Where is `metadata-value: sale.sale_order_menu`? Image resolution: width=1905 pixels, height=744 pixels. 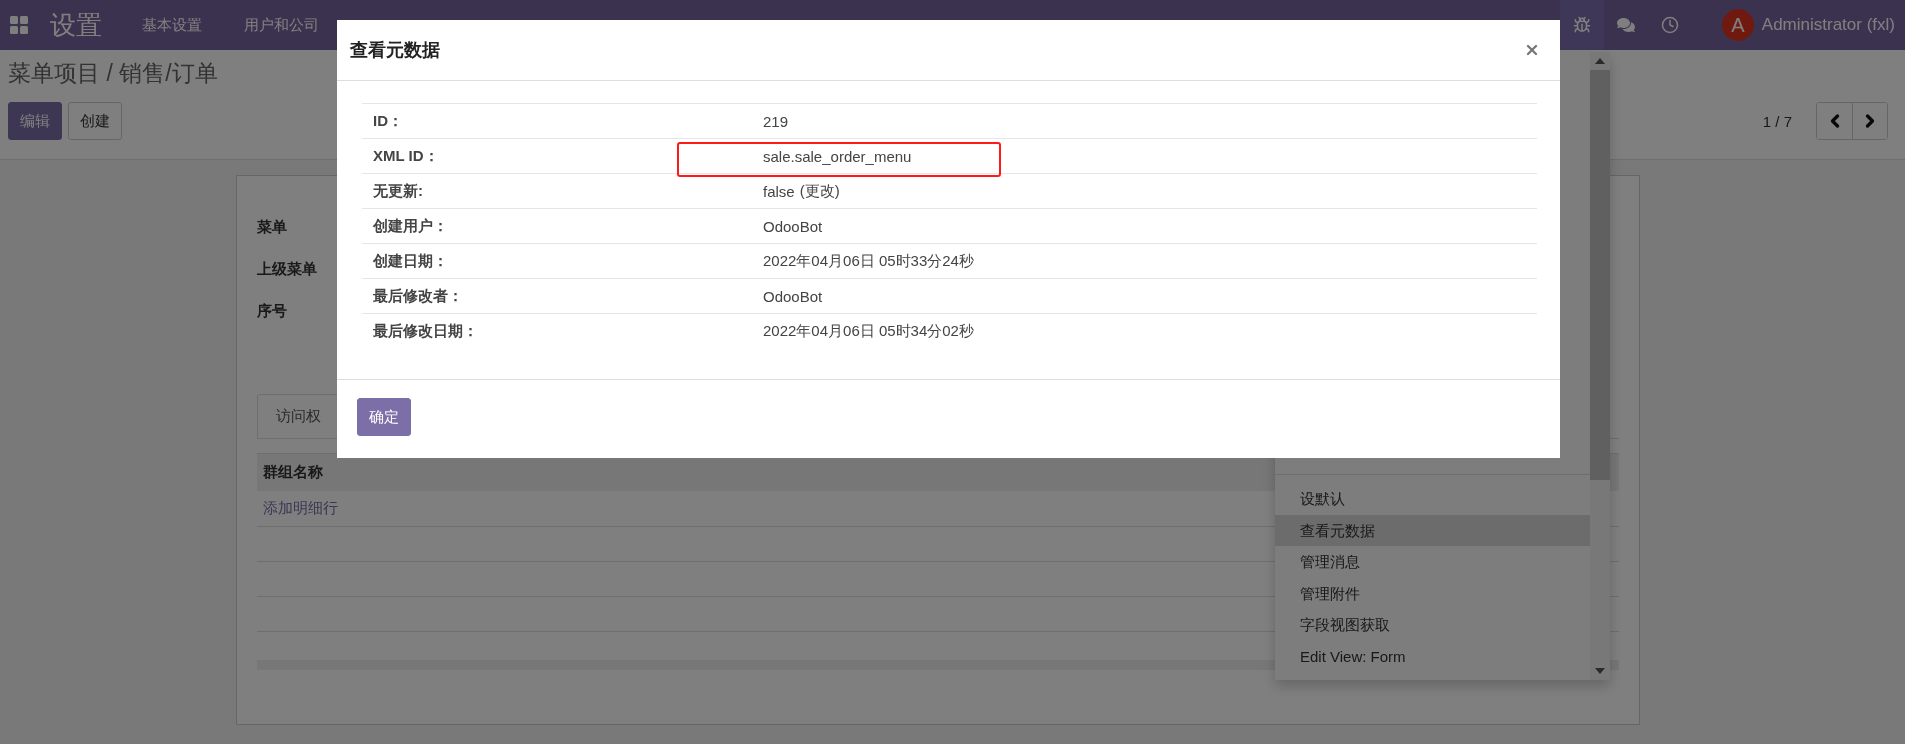 metadata-value: sale.sale_order_menu is located at coordinates (837, 156).